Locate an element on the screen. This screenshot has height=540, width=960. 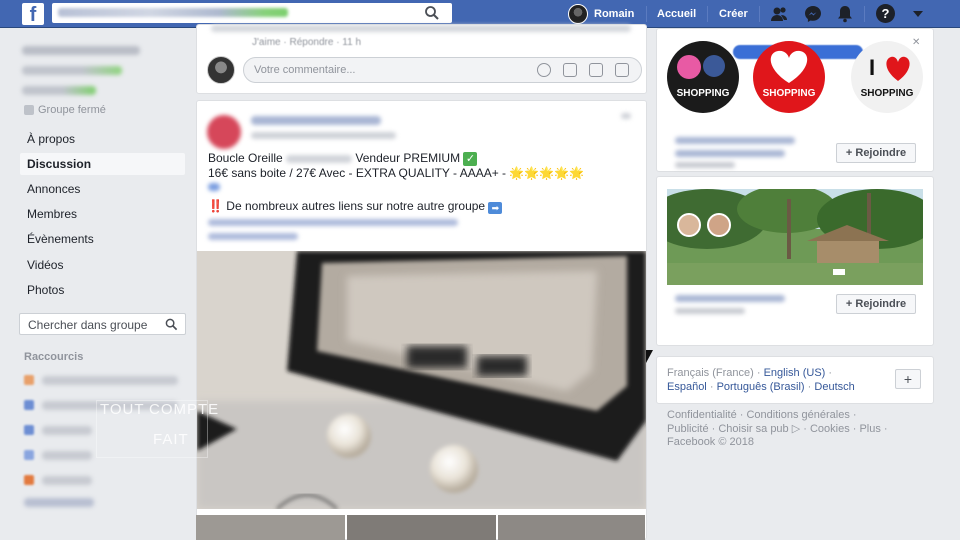
post-text-line: Boucle Oreille Vendeur PREMIUM ✓ is located at coordinates (343, 158).